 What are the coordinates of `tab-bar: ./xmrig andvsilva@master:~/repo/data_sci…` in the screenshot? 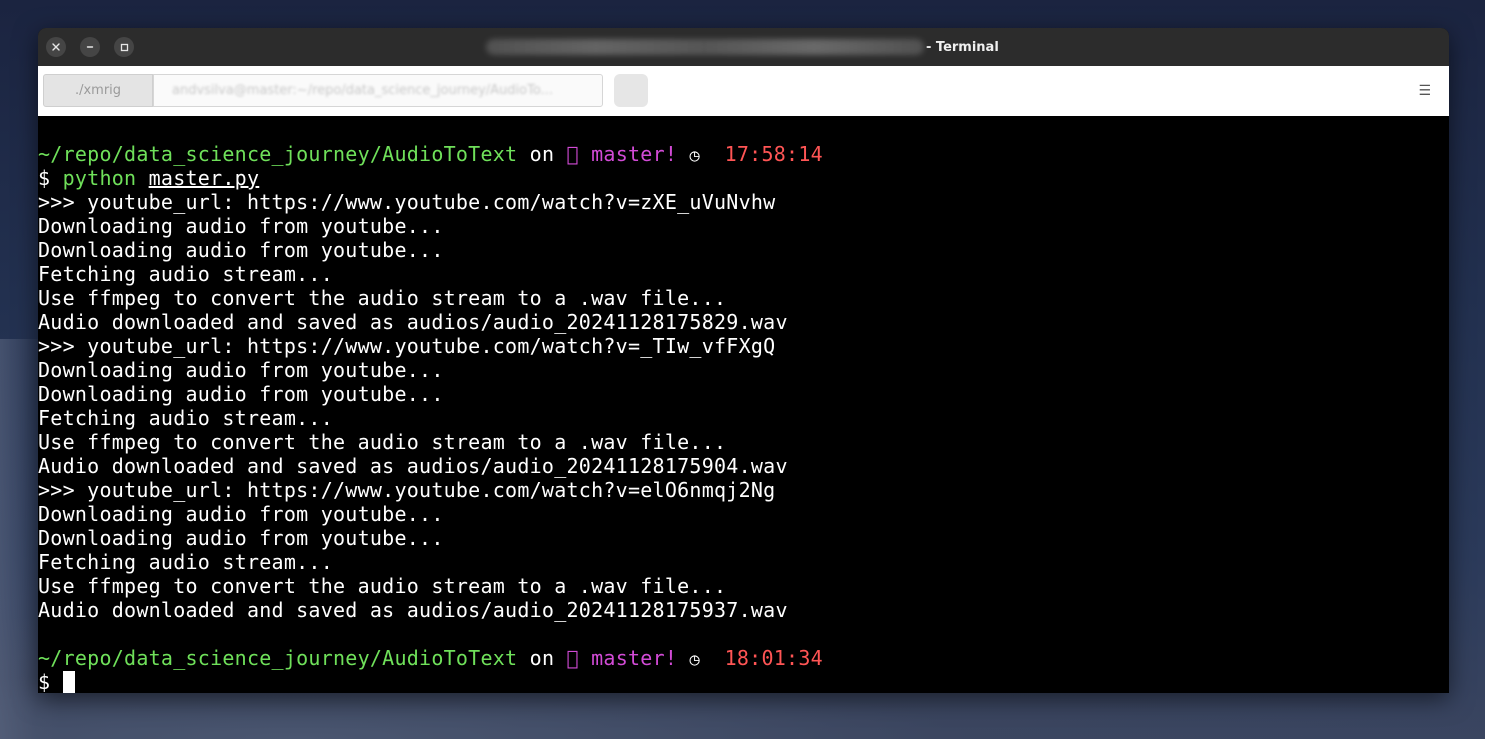 It's located at (743, 91).